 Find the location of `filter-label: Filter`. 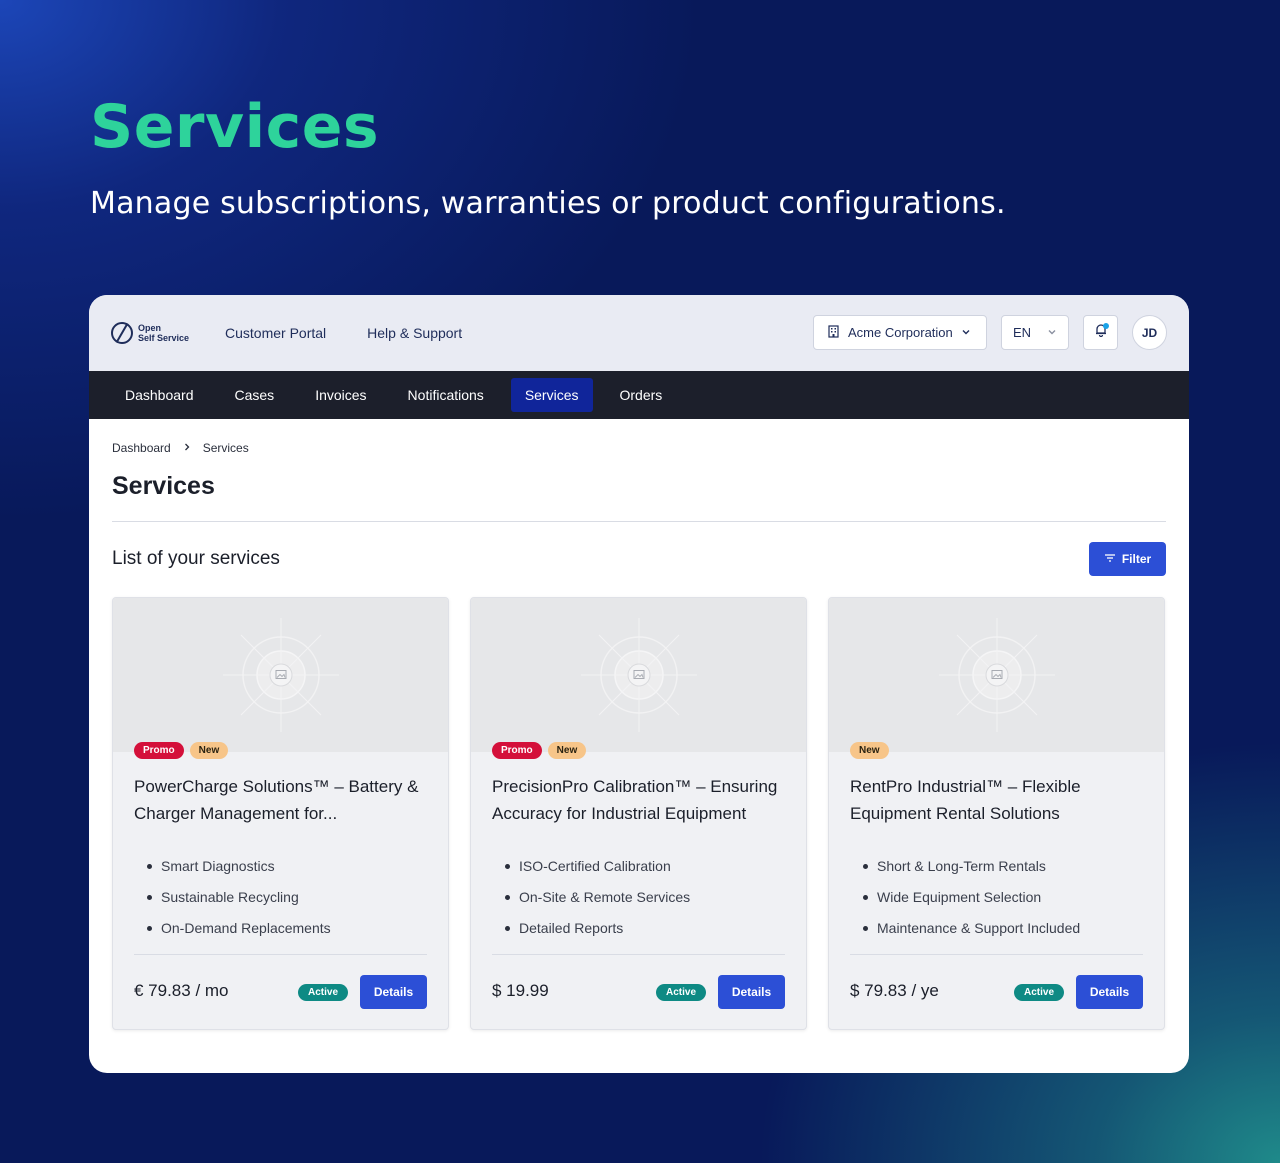

filter-label: Filter is located at coordinates (1136, 559).